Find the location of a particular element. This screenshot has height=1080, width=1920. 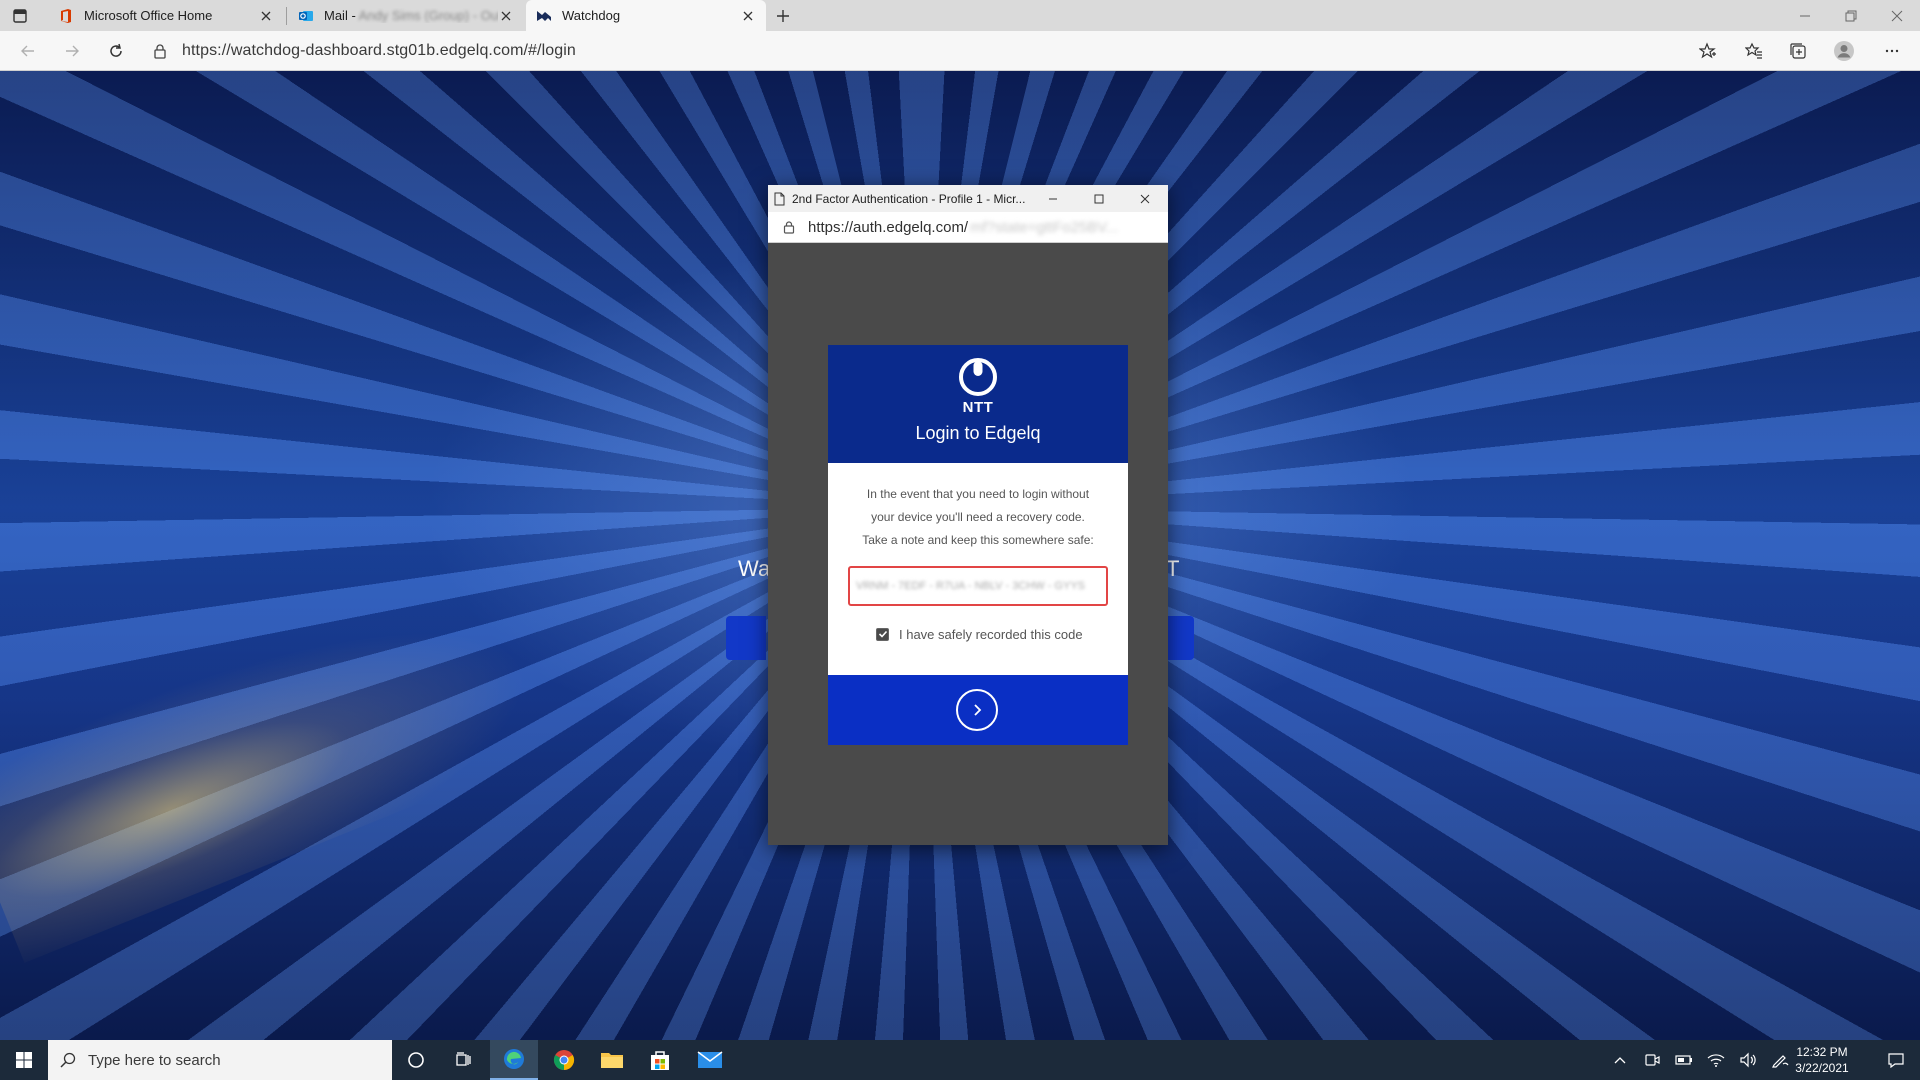

tray-network is located at coordinates (1716, 1060).